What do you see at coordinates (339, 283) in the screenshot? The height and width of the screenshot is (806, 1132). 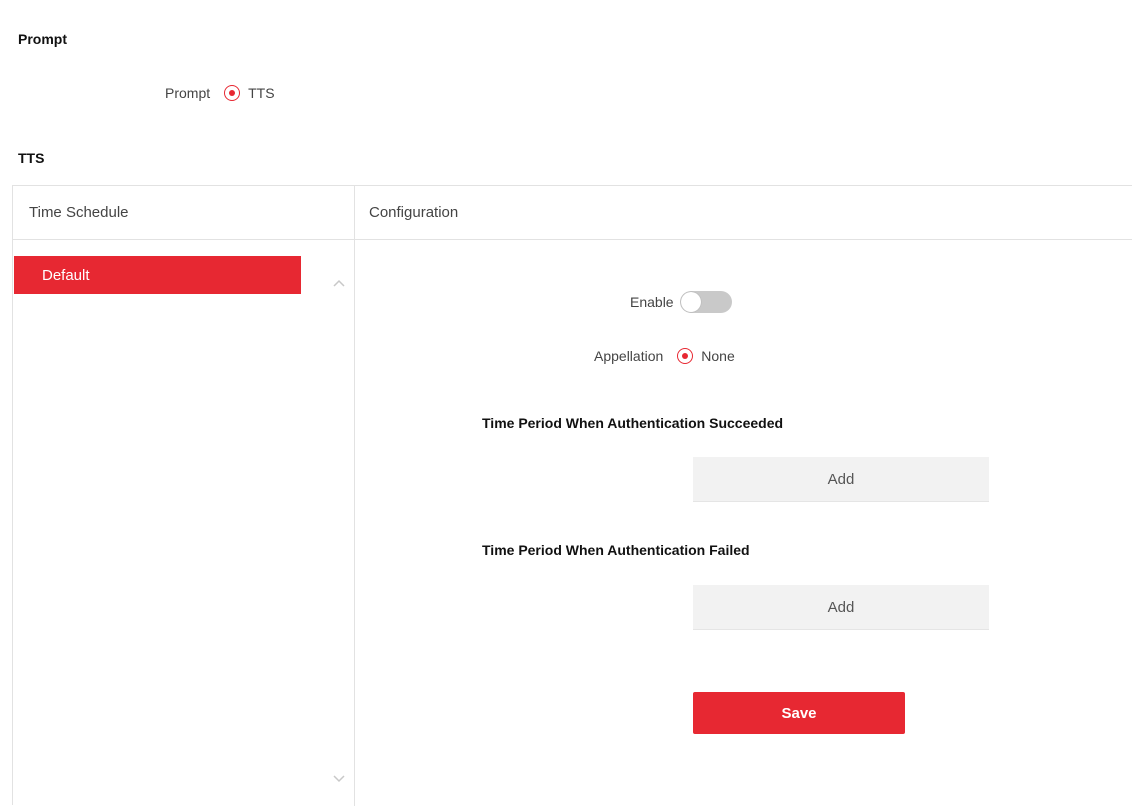 I see `chevron-up-icon` at bounding box center [339, 283].